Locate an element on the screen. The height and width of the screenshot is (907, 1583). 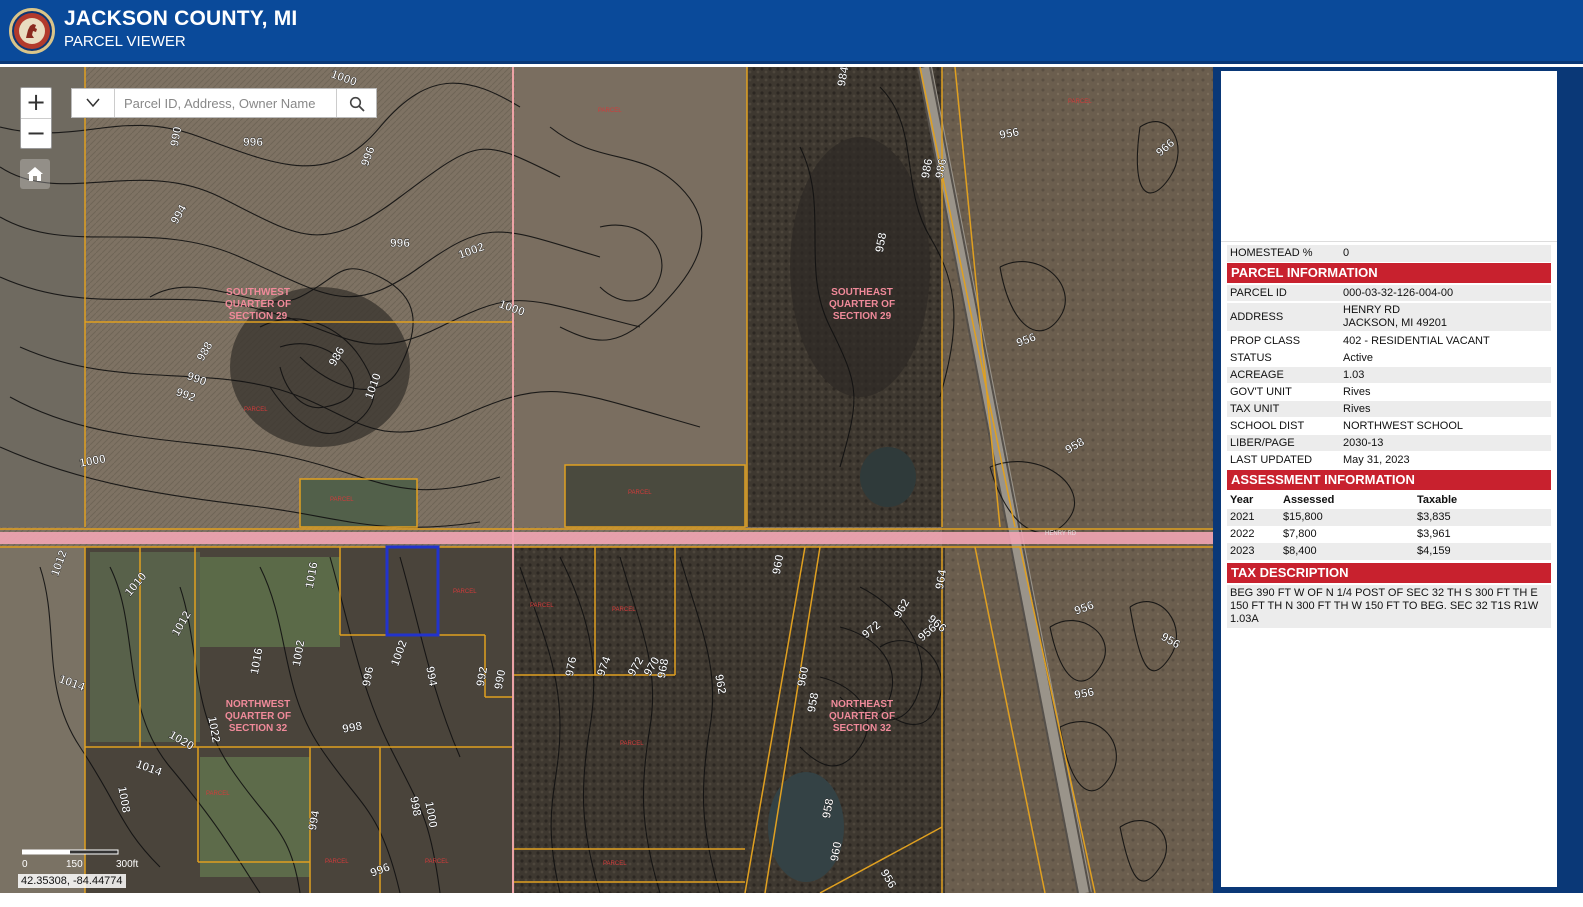
govt-unit-row: GOV'T UNIT Rives is located at coordinates (1389, 392).